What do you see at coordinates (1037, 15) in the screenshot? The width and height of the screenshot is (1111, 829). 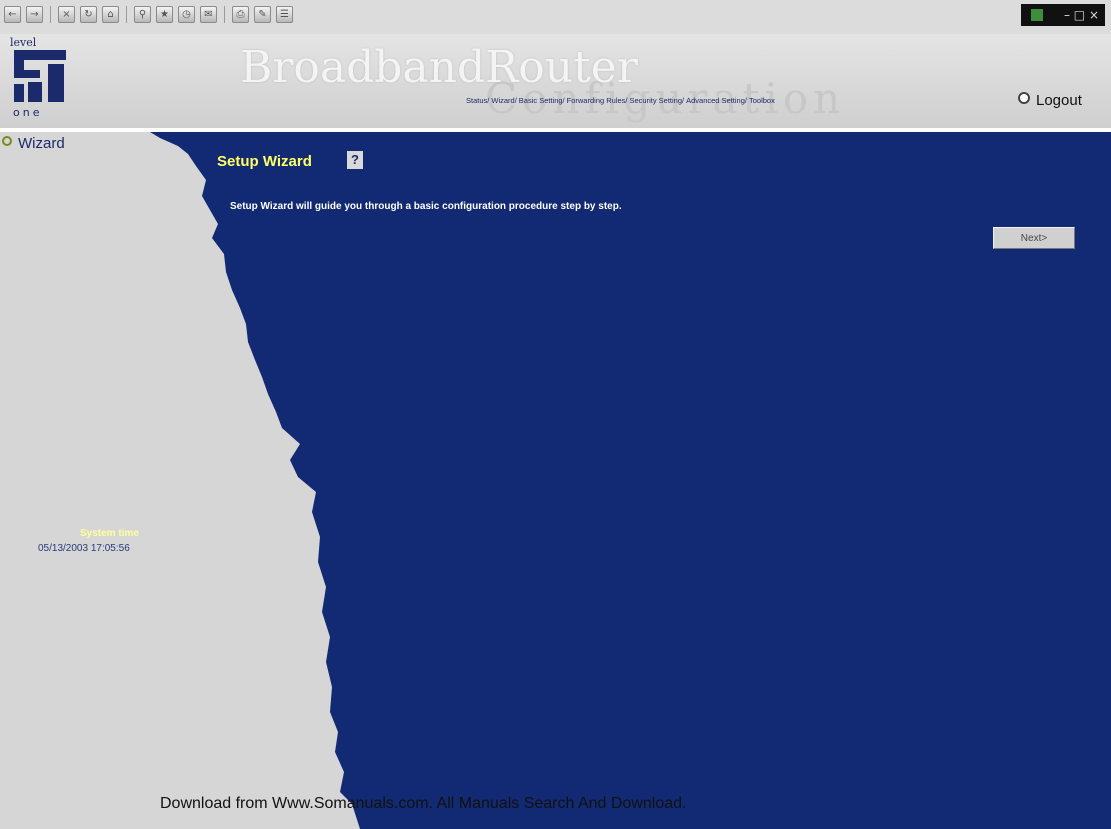 I see `windows-logo-icon` at bounding box center [1037, 15].